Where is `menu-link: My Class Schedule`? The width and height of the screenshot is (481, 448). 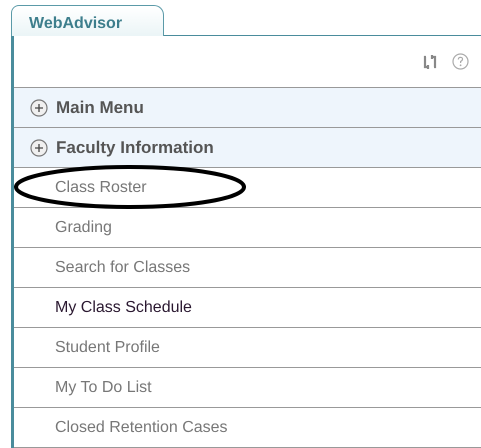 menu-link: My Class Schedule is located at coordinates (123, 308).